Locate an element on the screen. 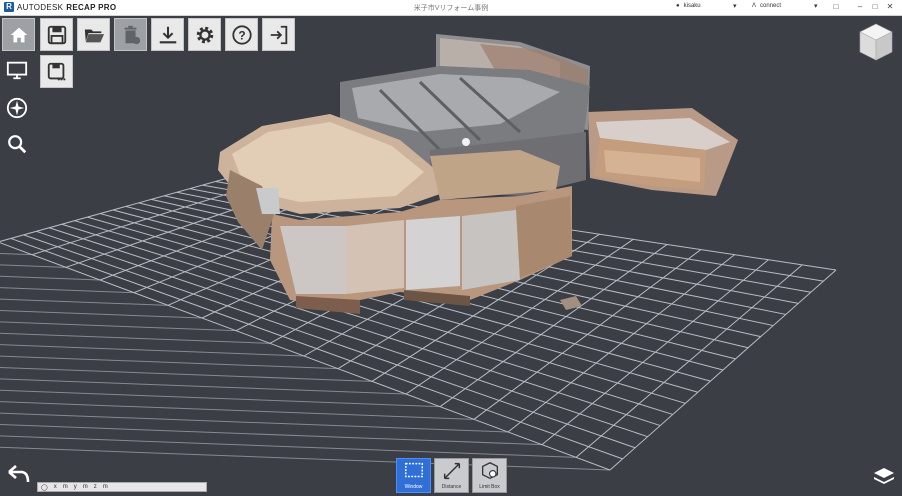 The image size is (902, 496). coord-z-unit: m is located at coordinates (105, 487).